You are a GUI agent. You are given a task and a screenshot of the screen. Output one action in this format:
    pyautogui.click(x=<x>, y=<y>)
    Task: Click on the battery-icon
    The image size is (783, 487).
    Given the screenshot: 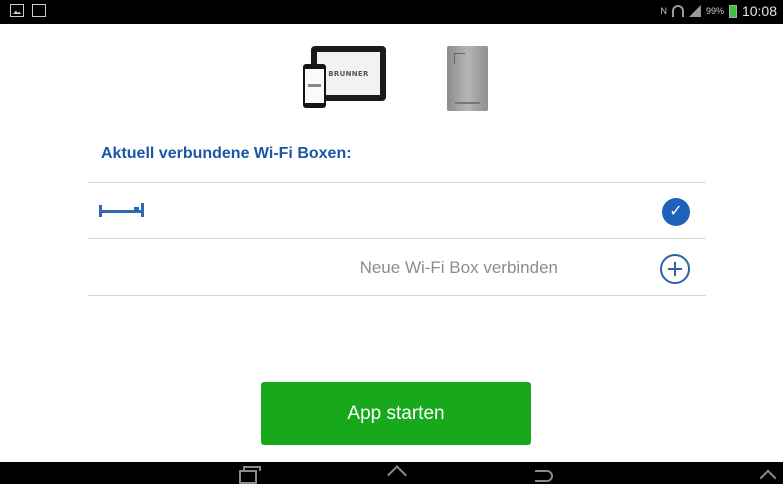 What is the action you would take?
    pyautogui.click(x=732, y=11)
    